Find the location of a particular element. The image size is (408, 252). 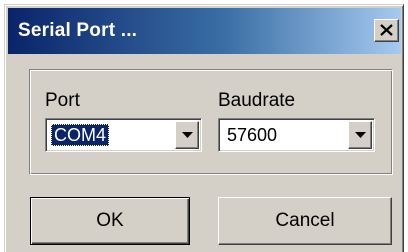

port-select-value: COM4 is located at coordinates (80, 135).